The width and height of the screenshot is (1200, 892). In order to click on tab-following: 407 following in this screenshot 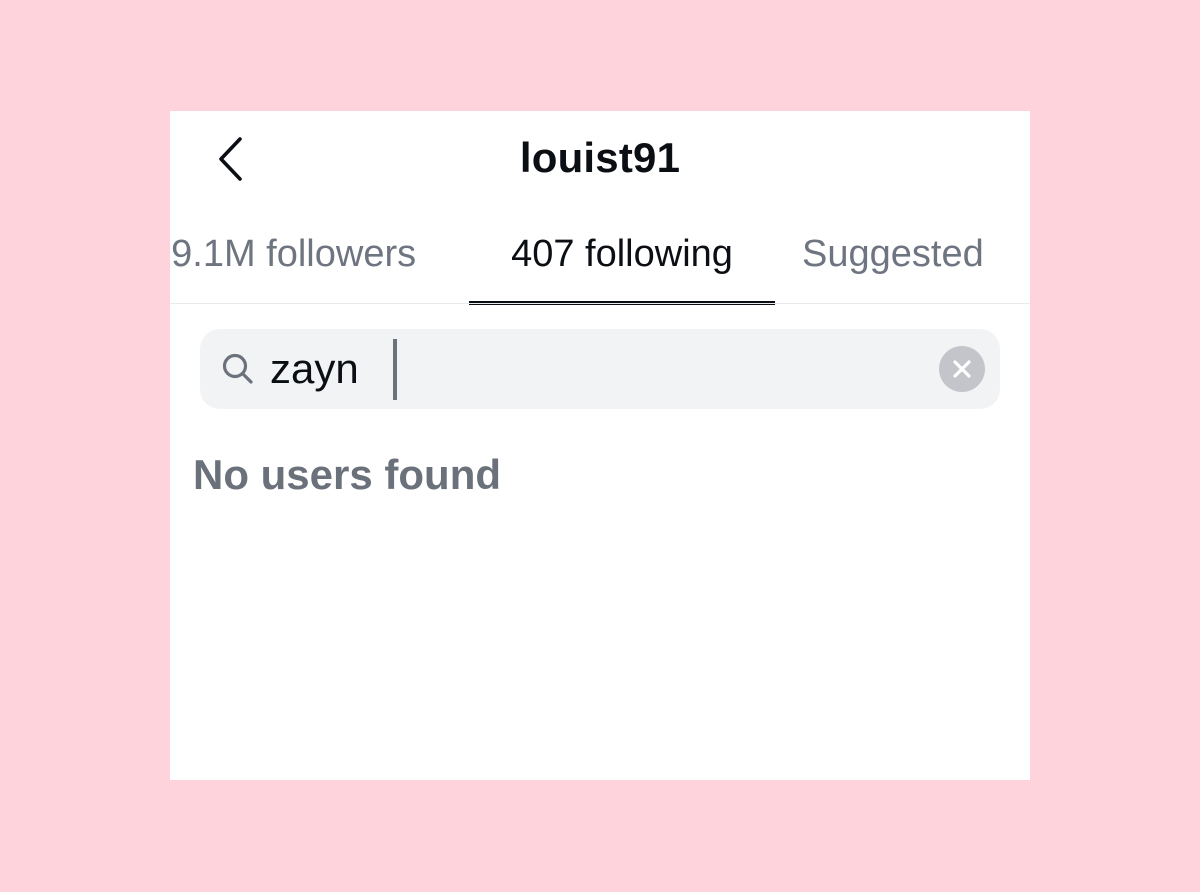, I will do `click(622, 262)`.